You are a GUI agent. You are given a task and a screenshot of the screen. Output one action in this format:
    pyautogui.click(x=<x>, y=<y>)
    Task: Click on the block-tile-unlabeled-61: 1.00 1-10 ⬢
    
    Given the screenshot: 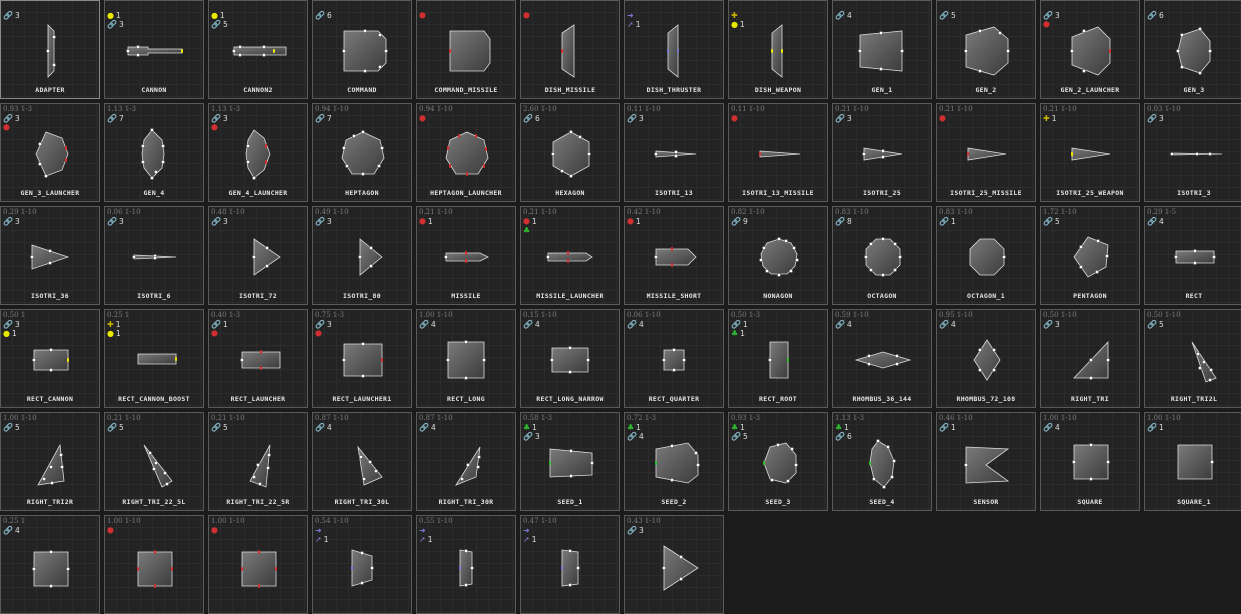 What is the action you would take?
    pyautogui.click(x=154, y=564)
    